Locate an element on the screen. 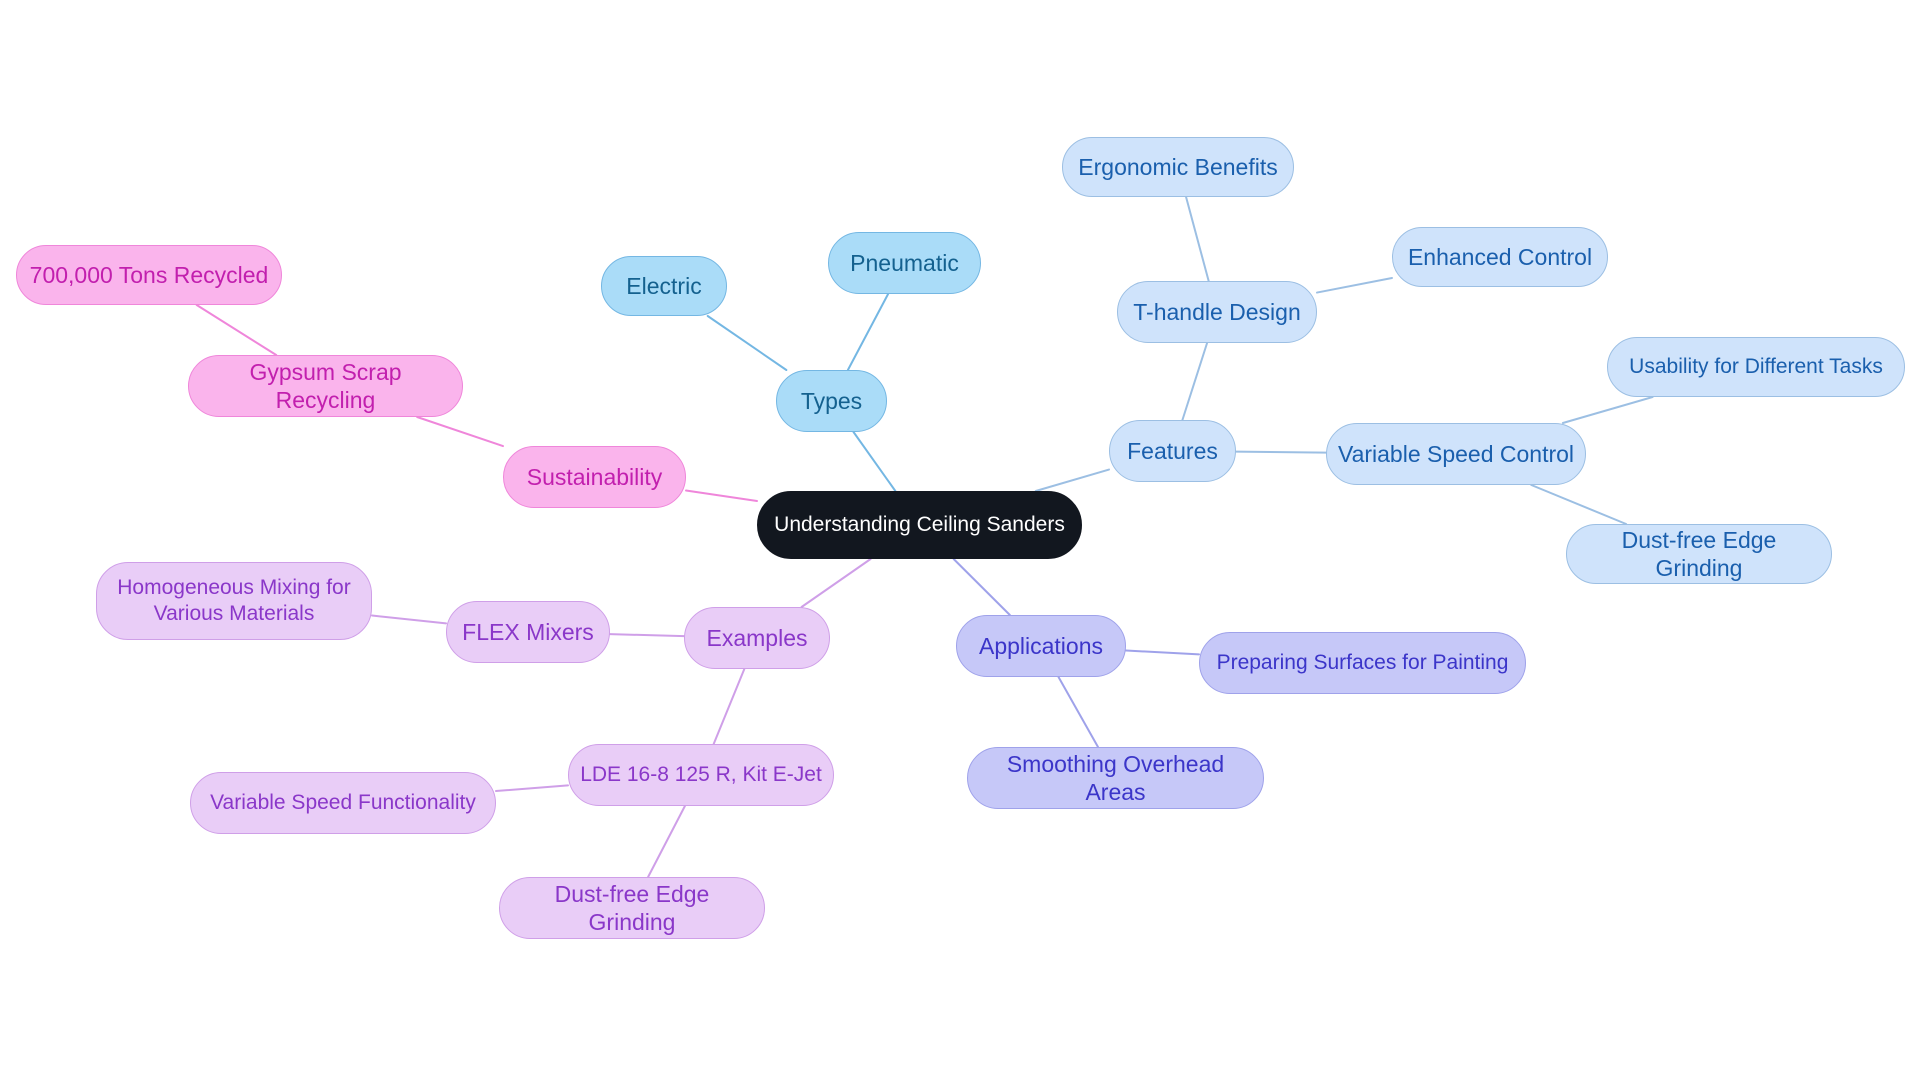  node-label: Homogeneous Mixing for Various Materials is located at coordinates (234, 600).